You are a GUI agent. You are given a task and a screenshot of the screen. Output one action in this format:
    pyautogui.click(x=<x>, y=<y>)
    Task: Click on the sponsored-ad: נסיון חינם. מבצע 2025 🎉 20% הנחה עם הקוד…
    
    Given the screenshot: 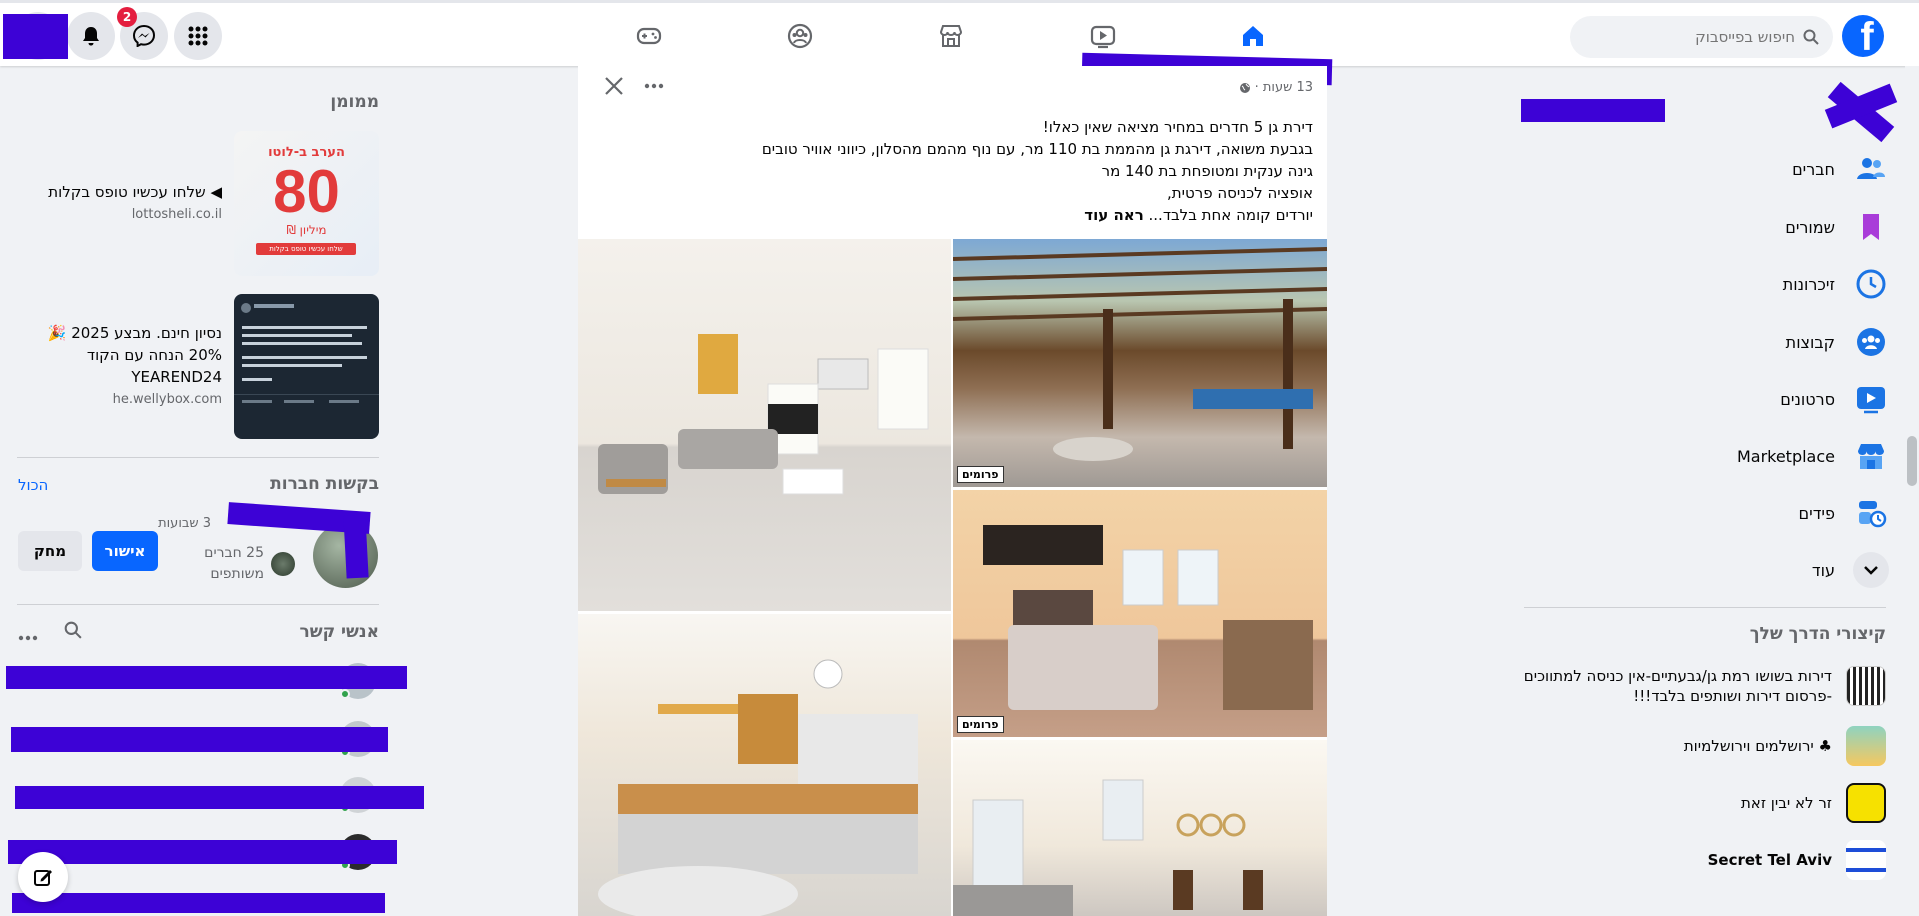 What is the action you would take?
    pyautogui.click(x=198, y=367)
    